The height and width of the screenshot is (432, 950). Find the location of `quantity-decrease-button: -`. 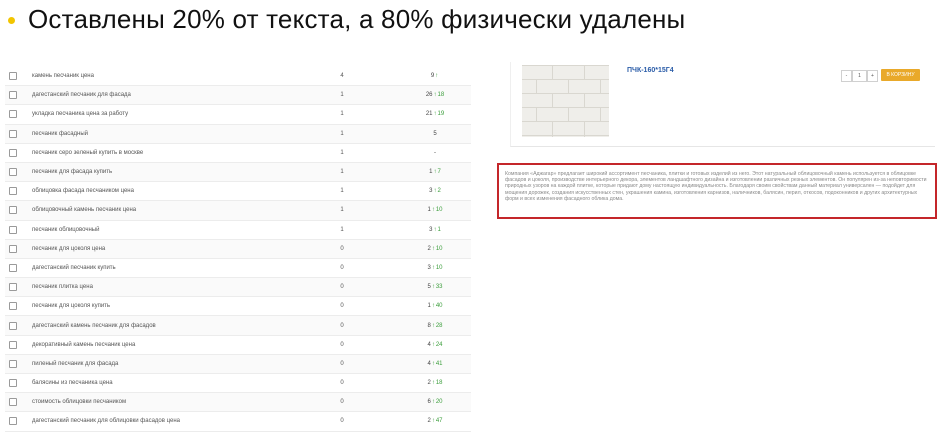

quantity-decrease-button: - is located at coordinates (846, 76).